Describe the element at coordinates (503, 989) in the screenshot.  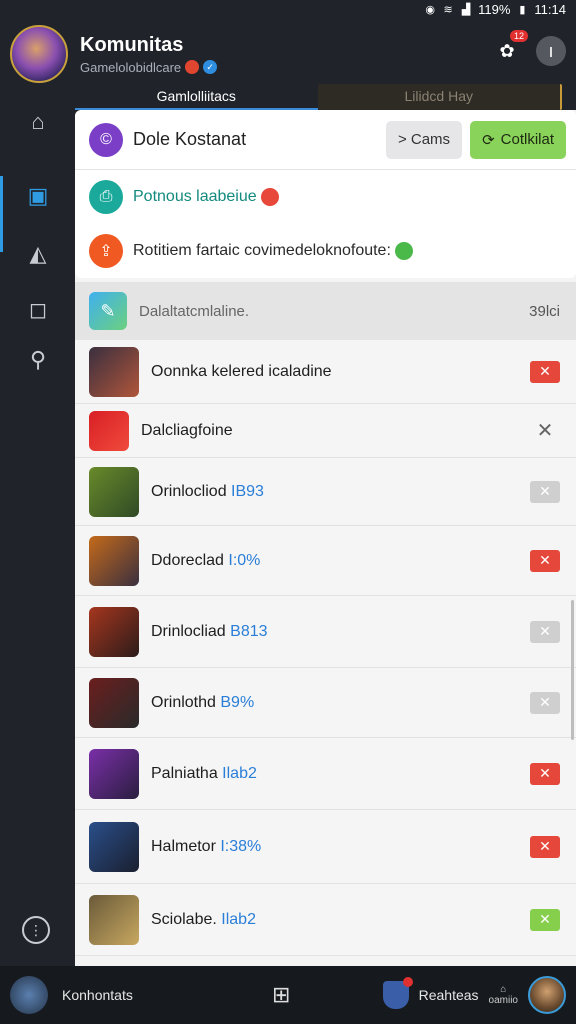
I see `home-icon: ⌂` at that location.